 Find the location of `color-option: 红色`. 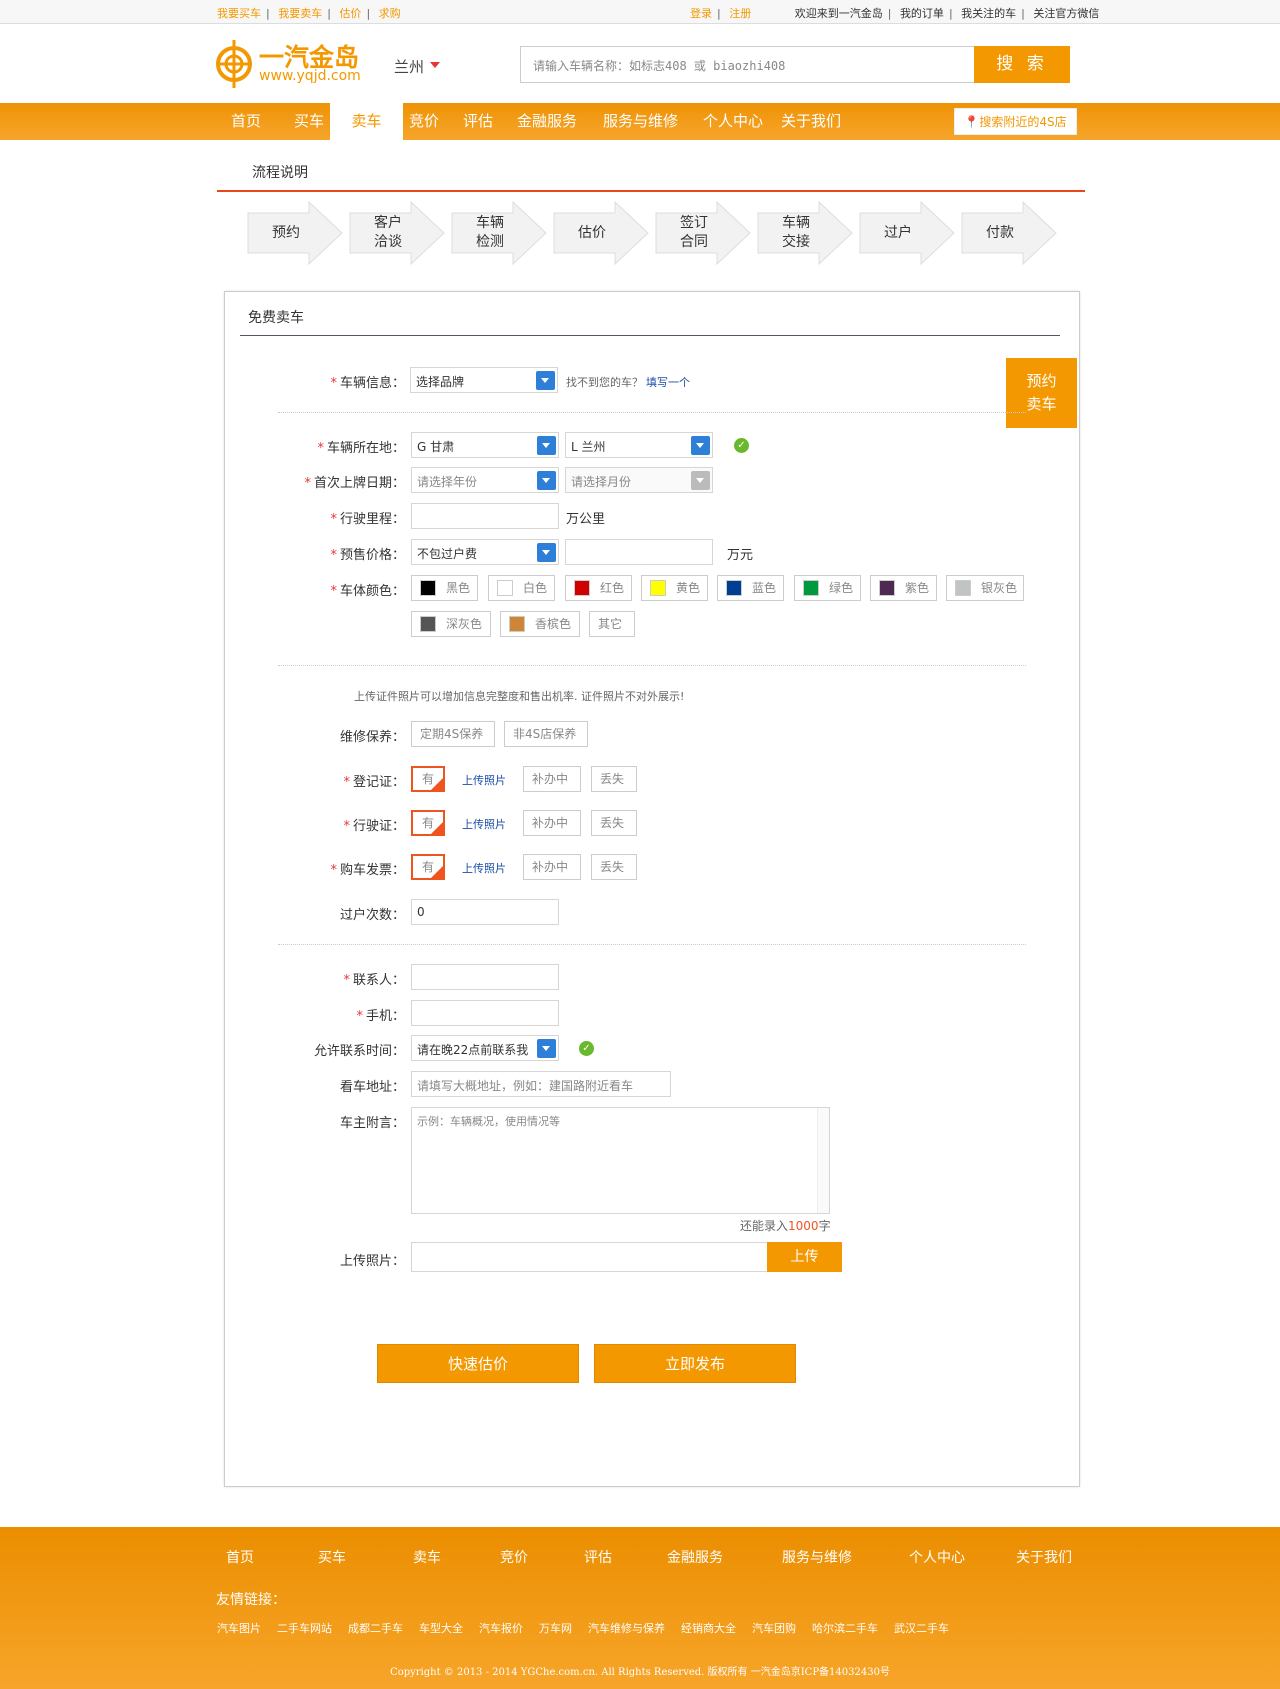

color-option: 红色 is located at coordinates (598, 588).